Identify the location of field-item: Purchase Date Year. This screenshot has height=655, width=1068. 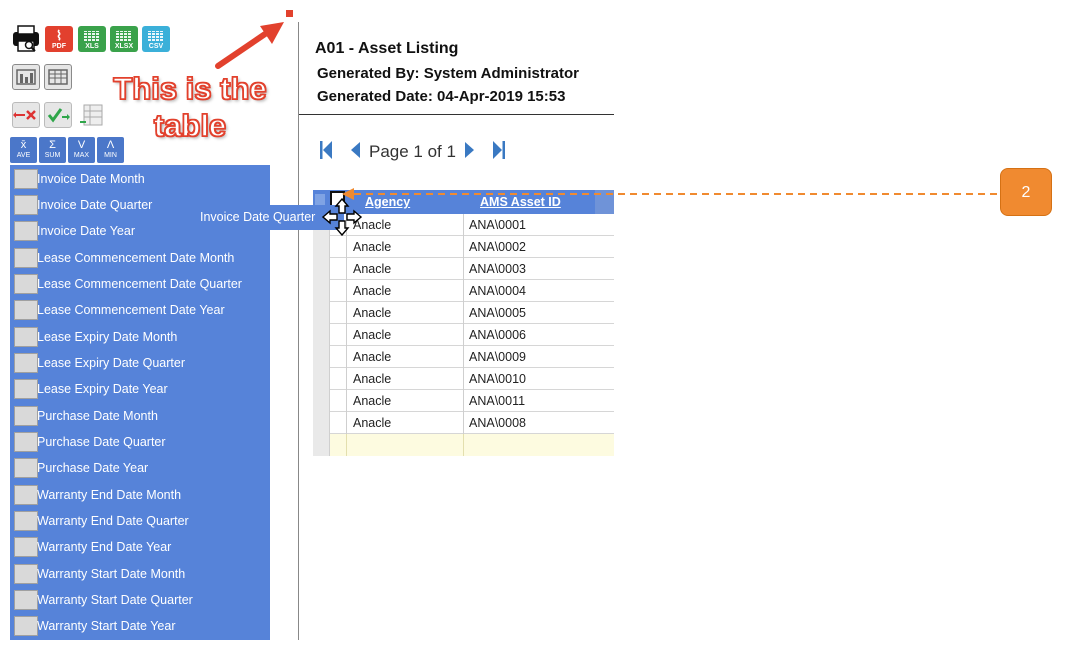
(140, 468).